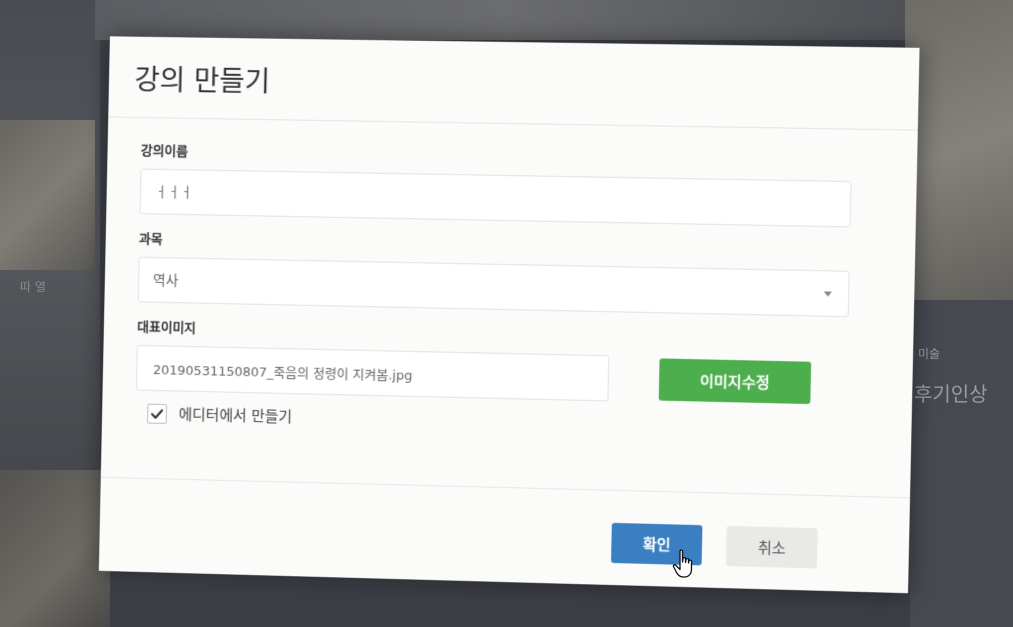  What do you see at coordinates (951, 394) in the screenshot?
I see `background-card-title: 후기인상` at bounding box center [951, 394].